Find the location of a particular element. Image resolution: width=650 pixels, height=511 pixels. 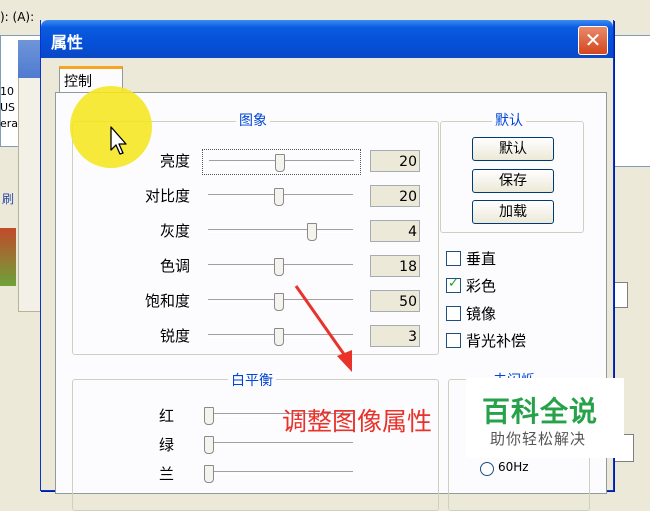

label-wb-green: 绿 is located at coordinates (166, 445).